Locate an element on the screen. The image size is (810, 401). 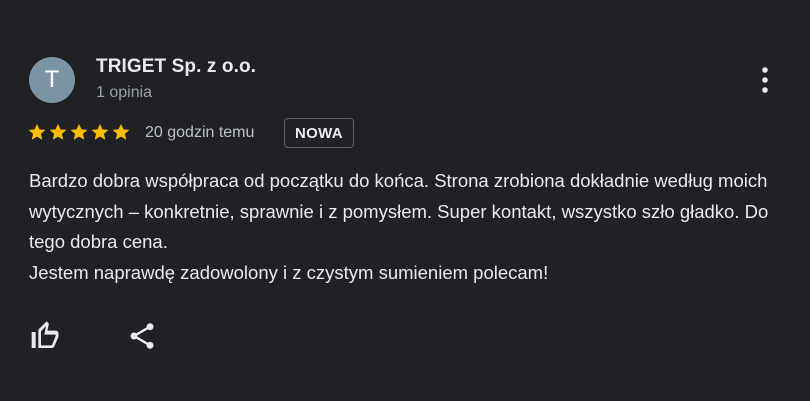
thumb-up-icon is located at coordinates (45, 334).